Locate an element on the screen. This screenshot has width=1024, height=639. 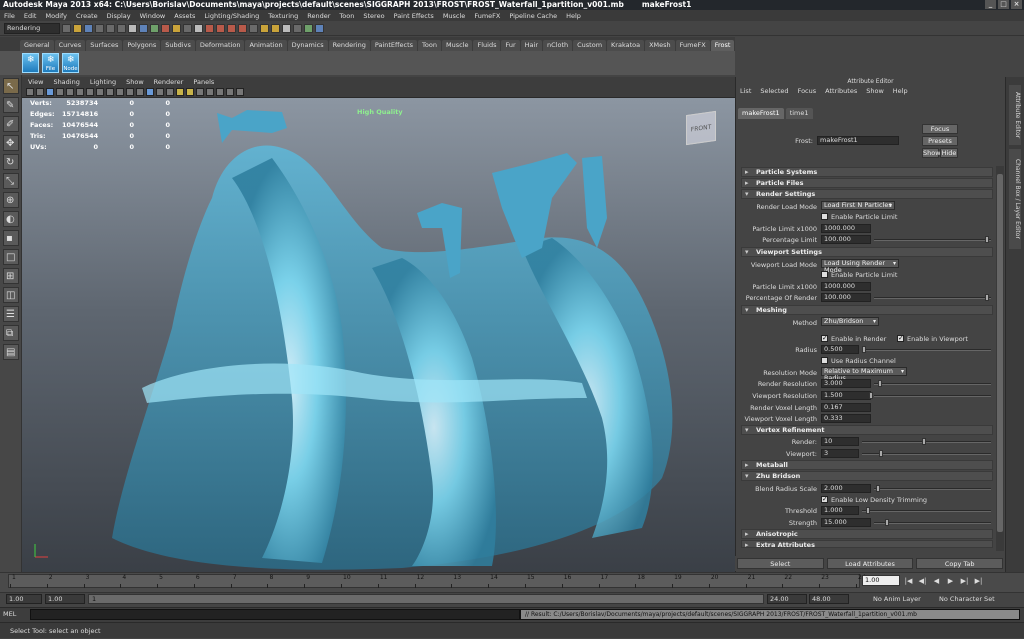
shelf-tab-general: General is located at coordinates (37, 45).